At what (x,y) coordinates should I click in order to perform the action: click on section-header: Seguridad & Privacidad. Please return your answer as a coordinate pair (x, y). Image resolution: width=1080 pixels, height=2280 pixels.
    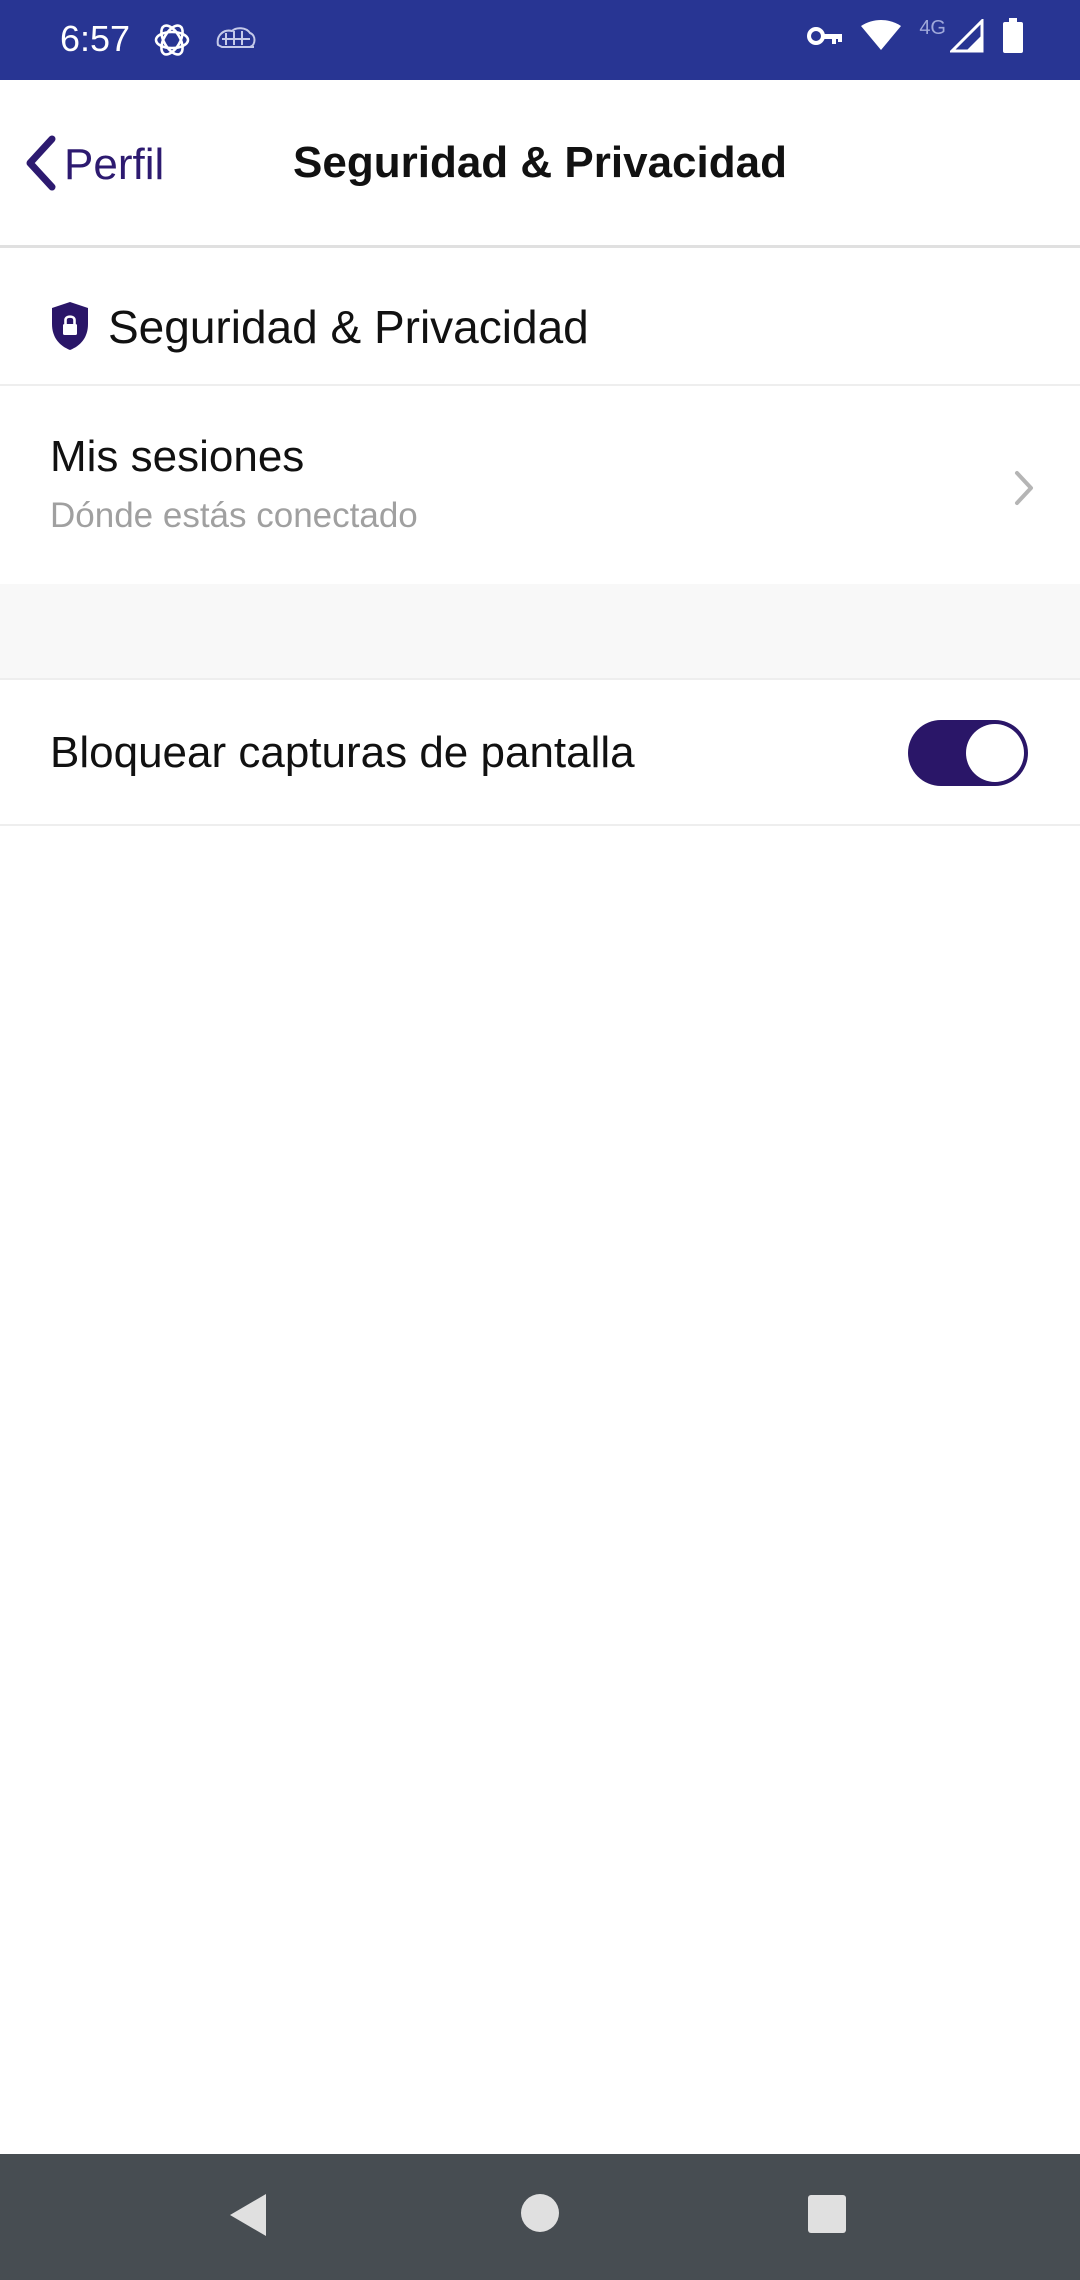
    Looking at the image, I should click on (540, 318).